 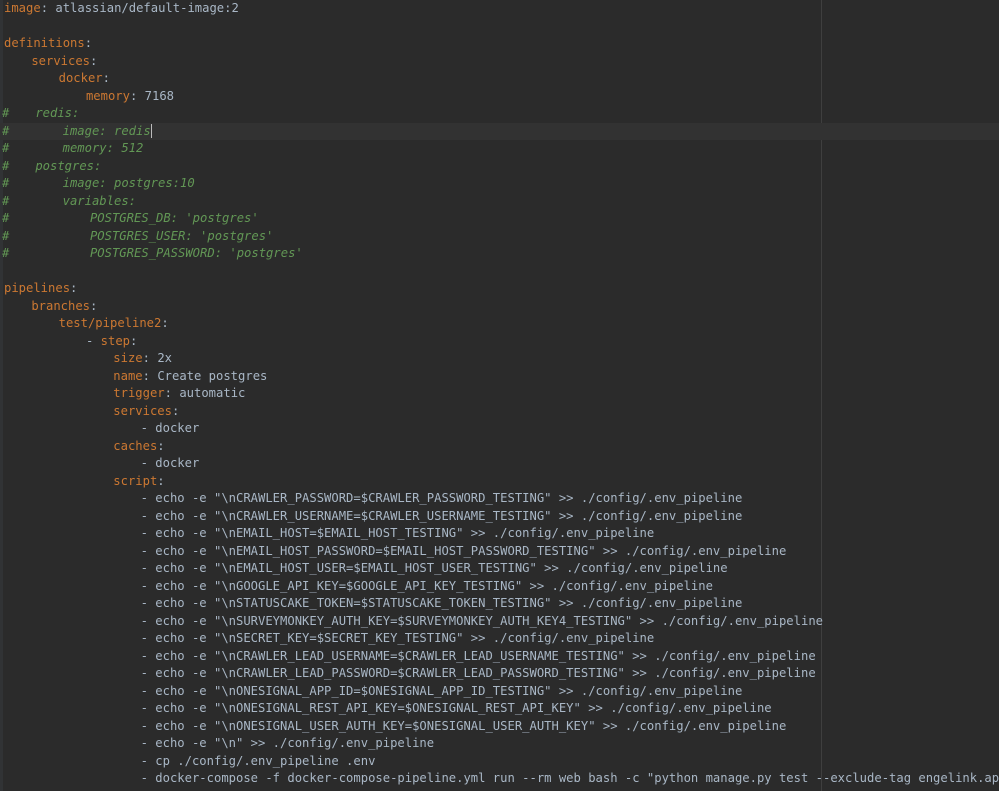 I want to click on code-line: # variables:, so click(x=499, y=202).